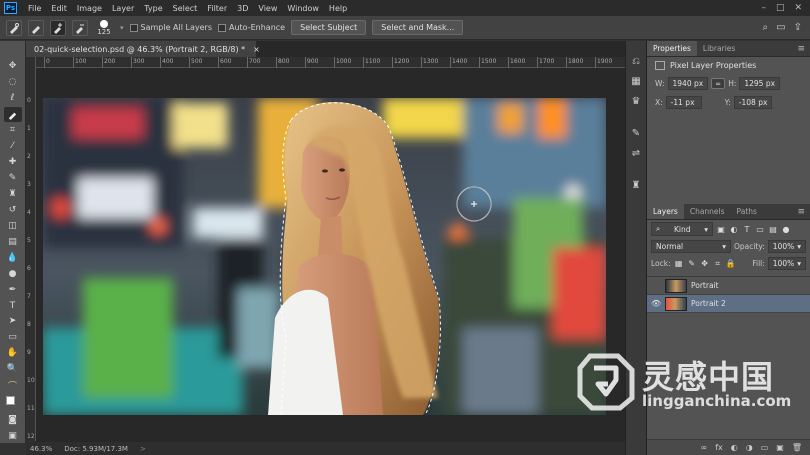 The height and width of the screenshot is (455, 810). I want to click on screen-mode-icon: ▣, so click(13, 435).